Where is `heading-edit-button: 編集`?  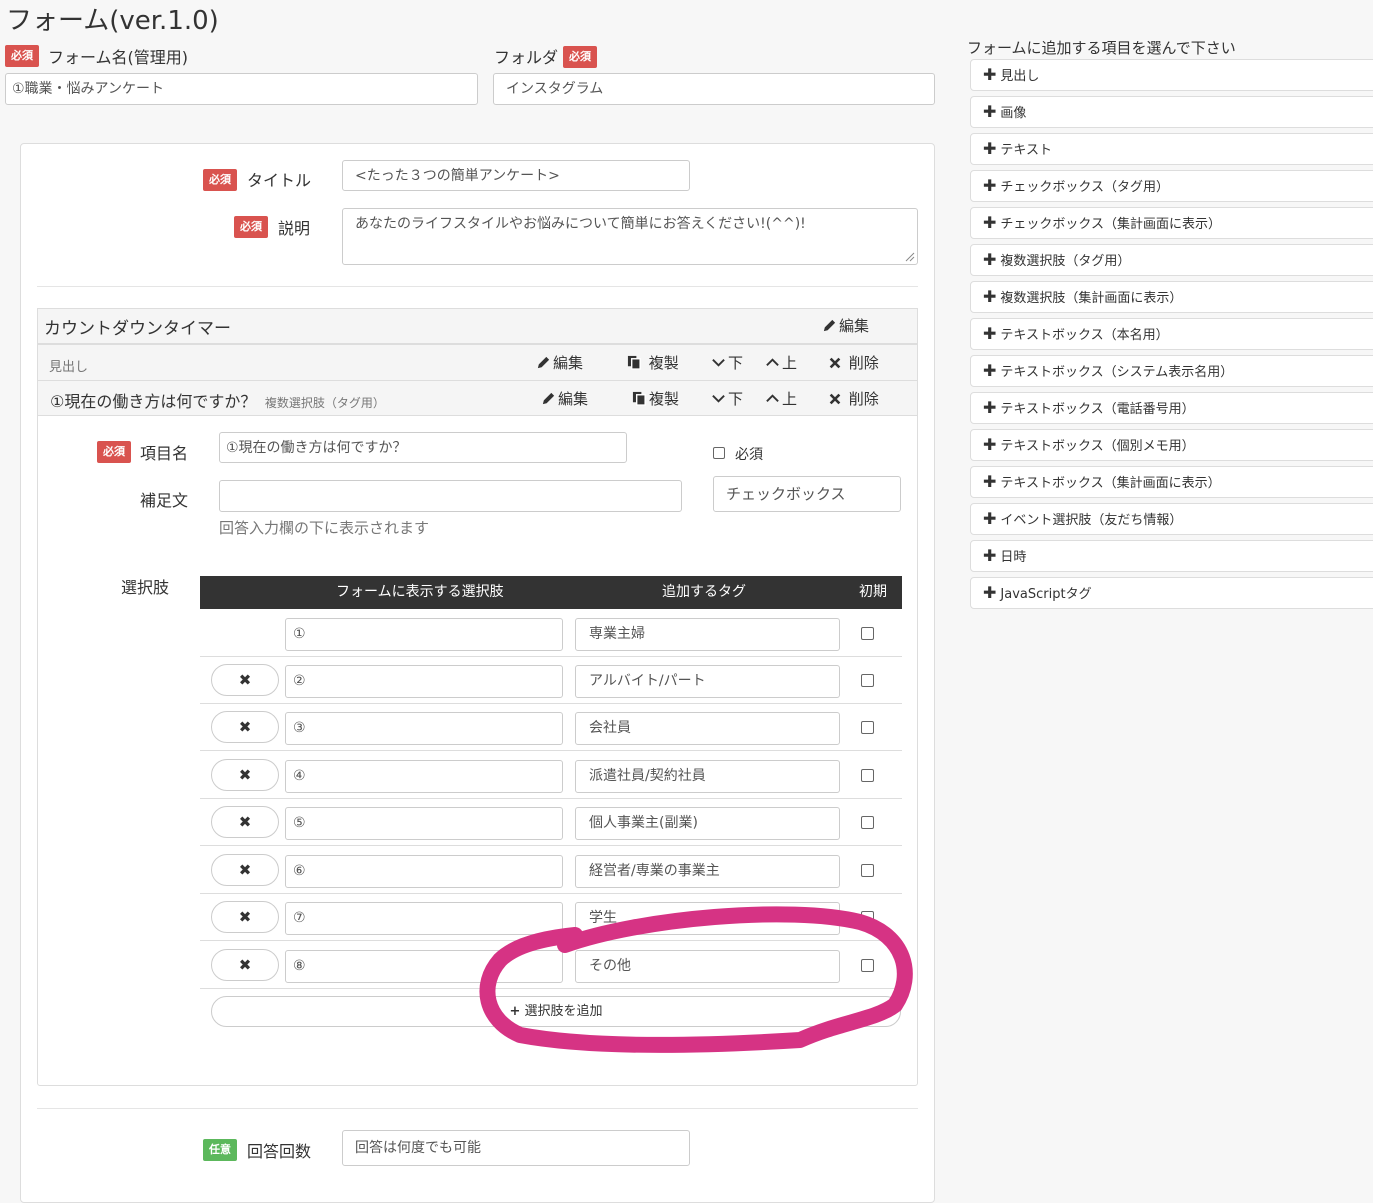
heading-edit-button: 編集 is located at coordinates (559, 362).